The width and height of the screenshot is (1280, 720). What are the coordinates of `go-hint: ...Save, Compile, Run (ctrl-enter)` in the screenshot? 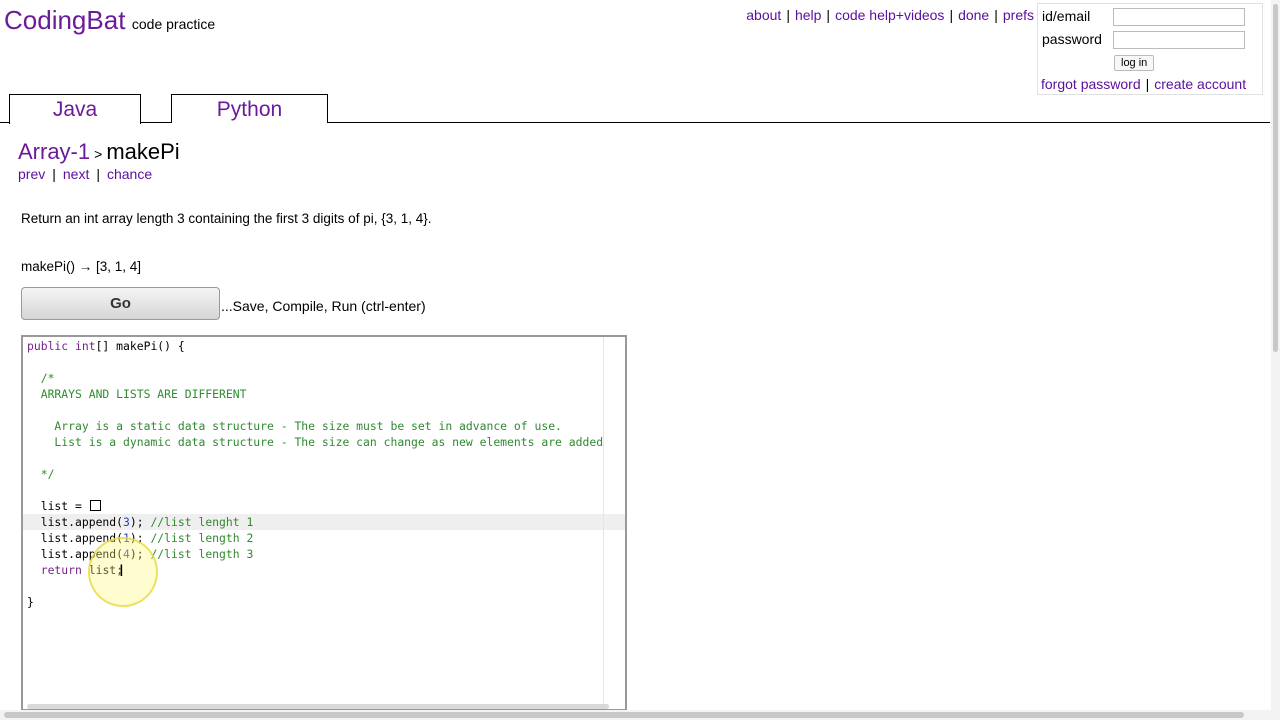 It's located at (323, 306).